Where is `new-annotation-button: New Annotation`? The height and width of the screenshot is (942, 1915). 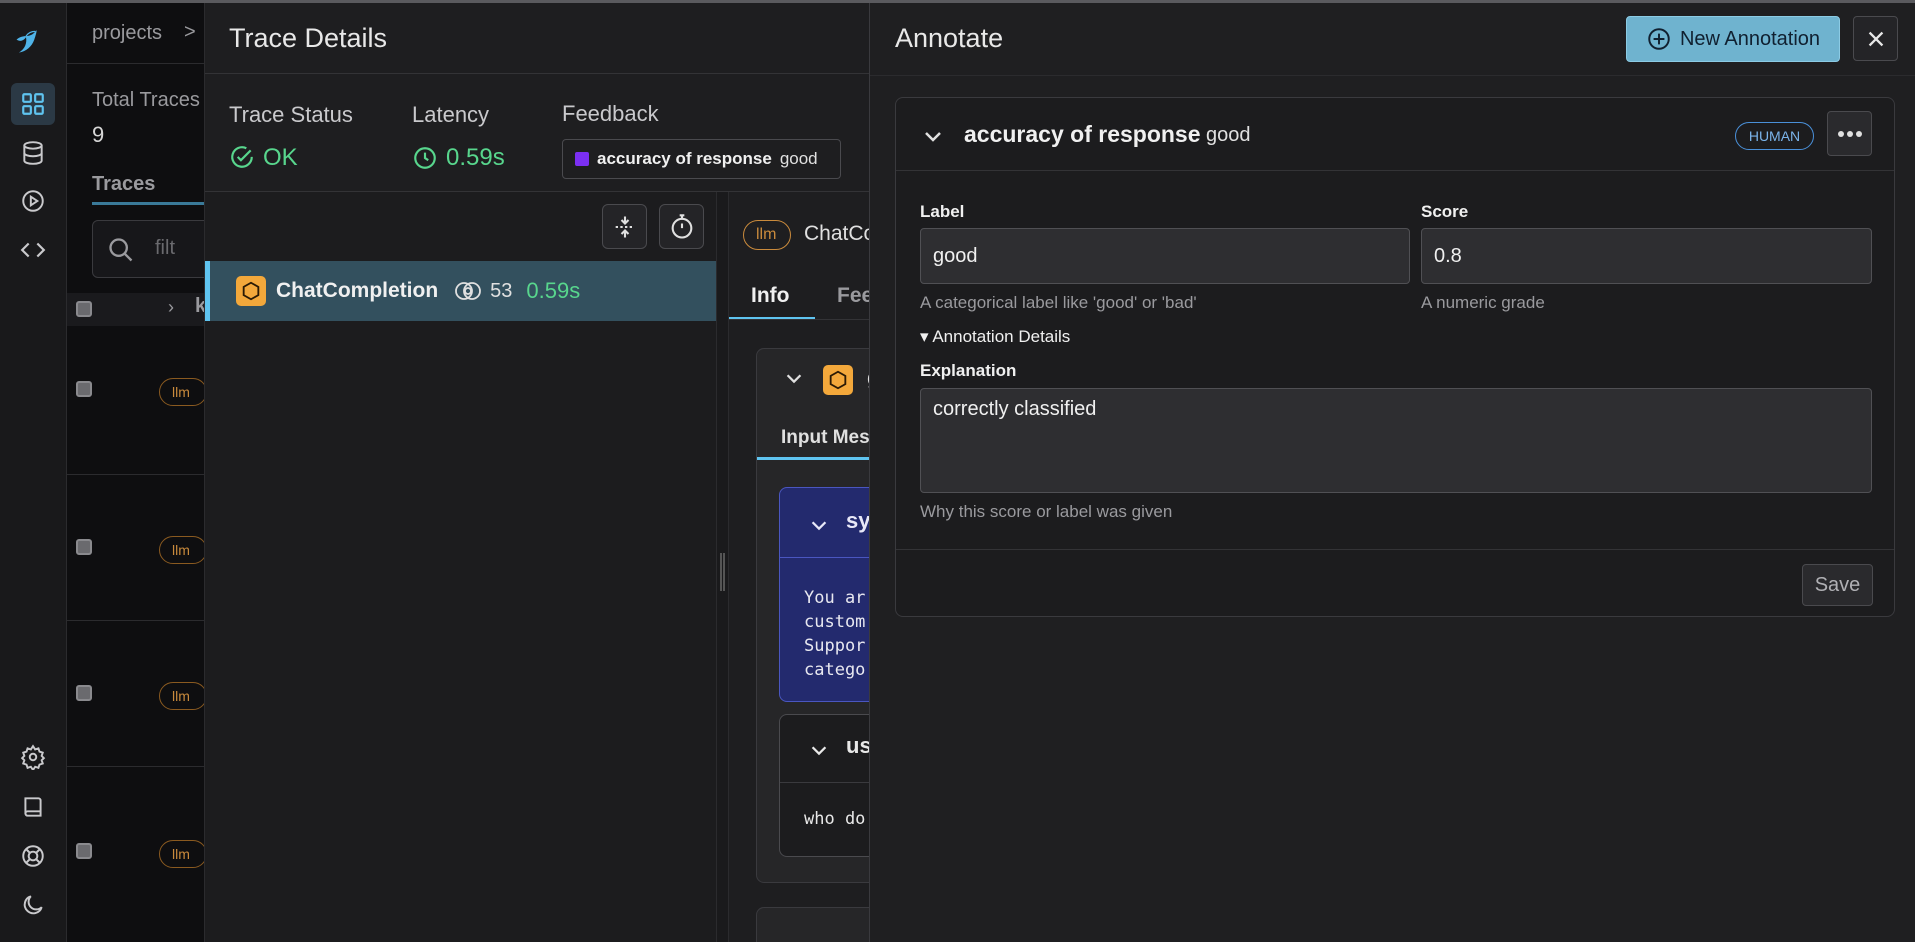 new-annotation-button: New Annotation is located at coordinates (1733, 39).